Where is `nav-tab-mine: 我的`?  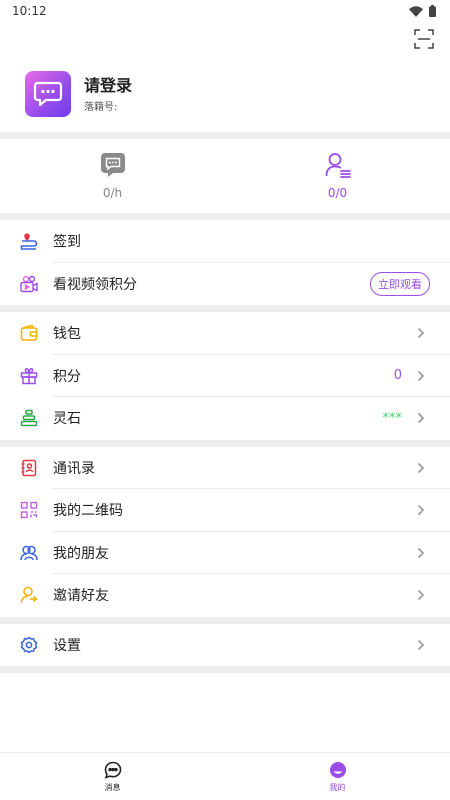
nav-tab-mine: 我的 is located at coordinates (337, 776).